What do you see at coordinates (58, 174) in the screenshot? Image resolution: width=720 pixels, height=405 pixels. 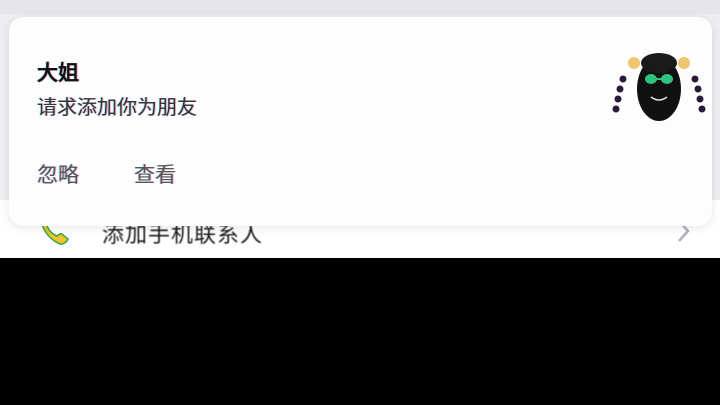 I see `ignore-button: 忽略` at bounding box center [58, 174].